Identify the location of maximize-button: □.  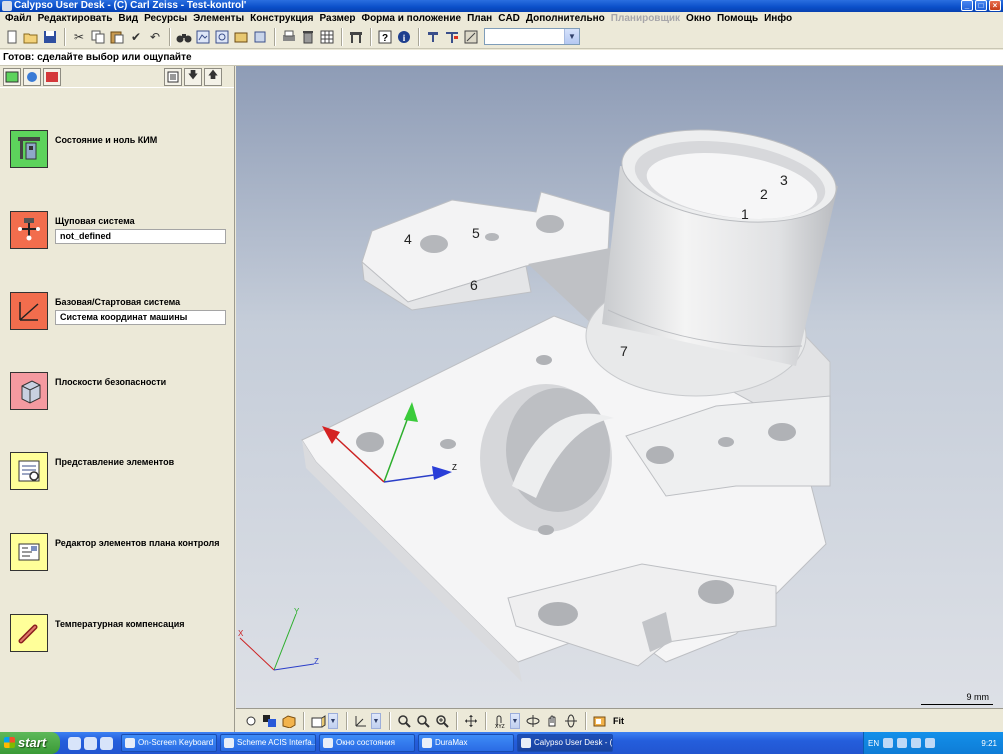
(981, 5).